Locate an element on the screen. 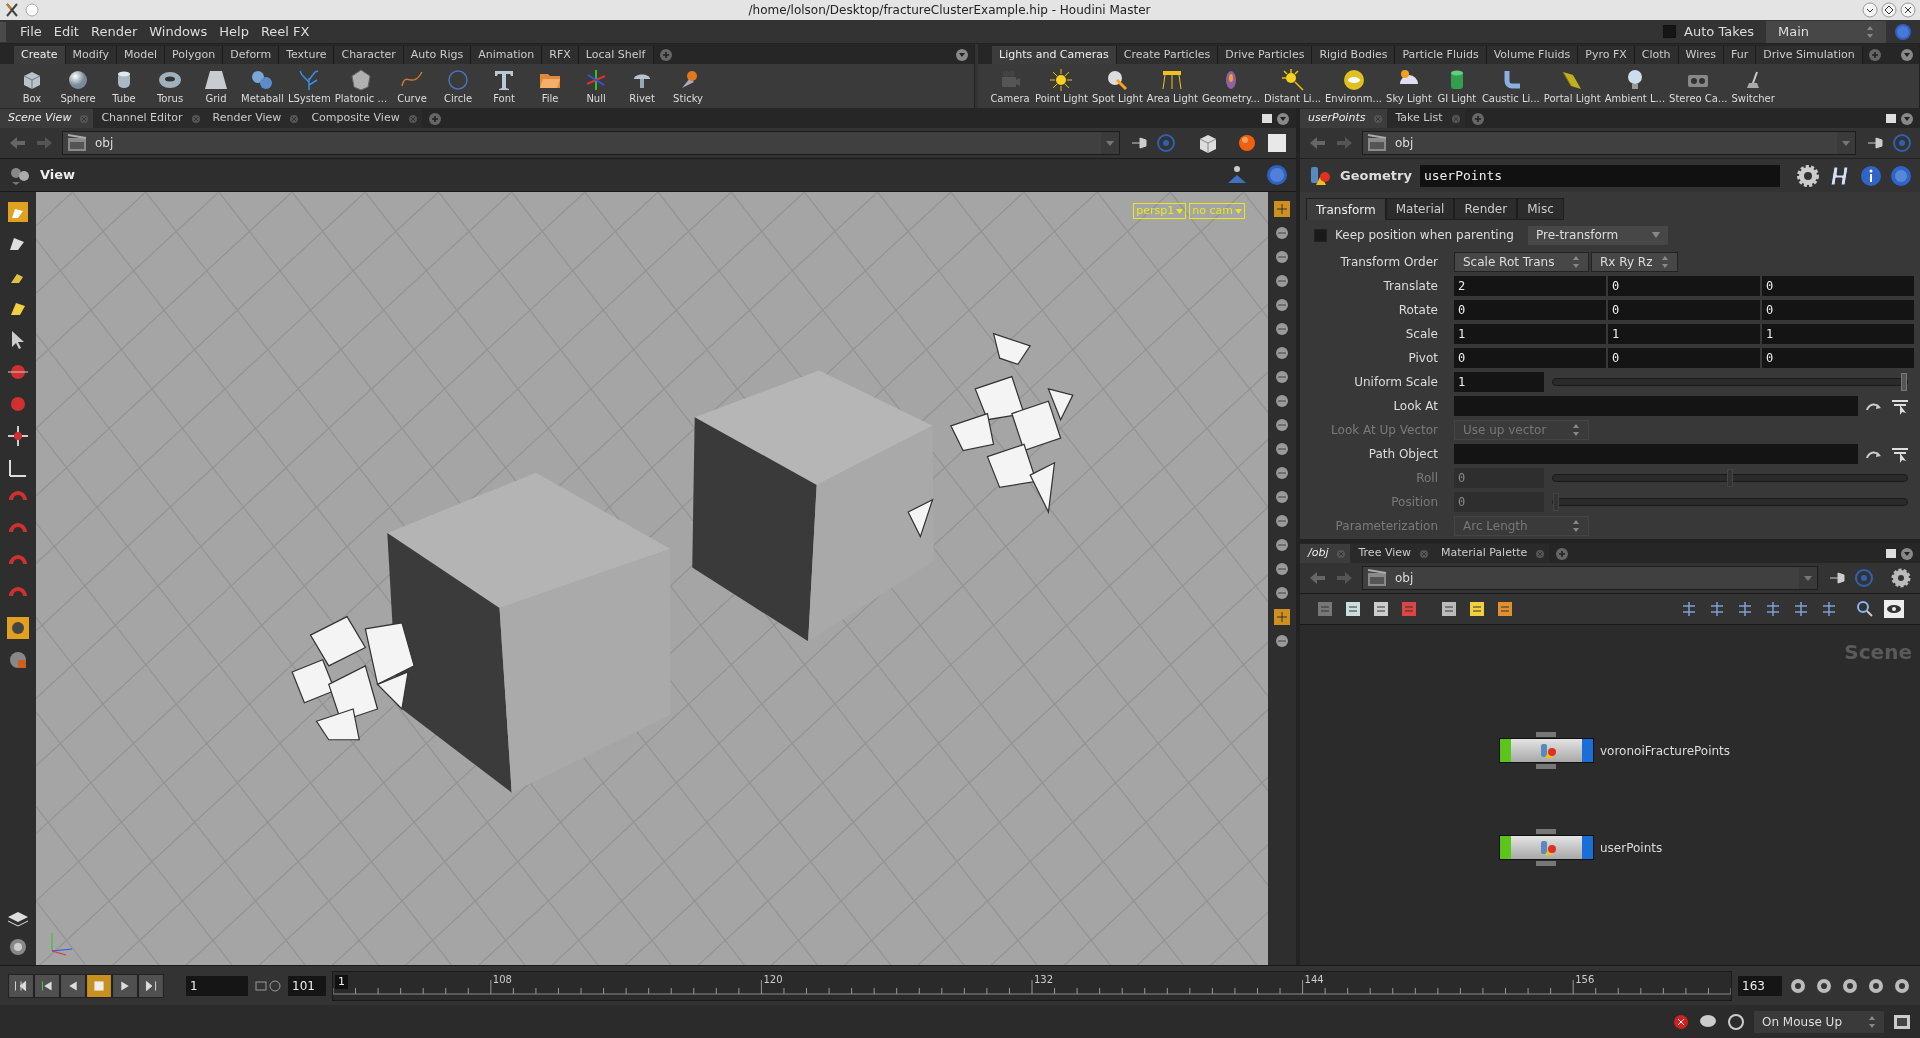  input-connector is located at coordinates (1546, 831).